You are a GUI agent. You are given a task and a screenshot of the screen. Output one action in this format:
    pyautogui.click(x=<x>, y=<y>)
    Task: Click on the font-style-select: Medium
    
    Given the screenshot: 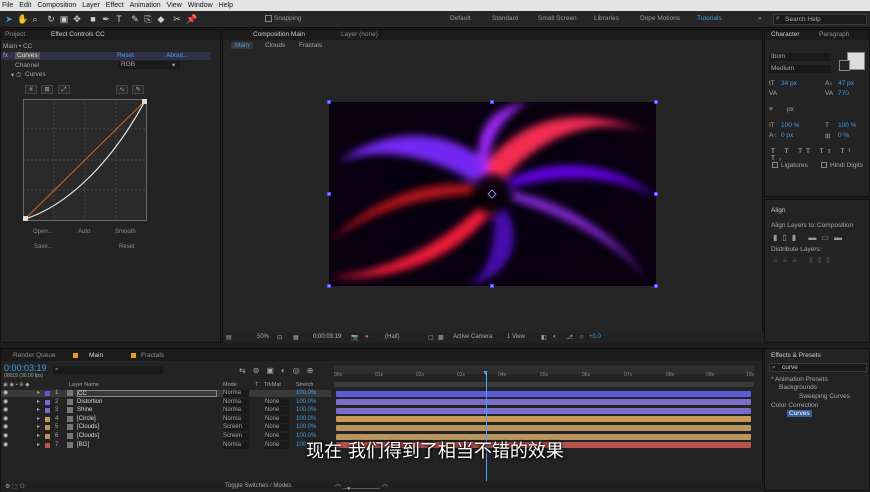 What is the action you would take?
    pyautogui.click(x=800, y=69)
    